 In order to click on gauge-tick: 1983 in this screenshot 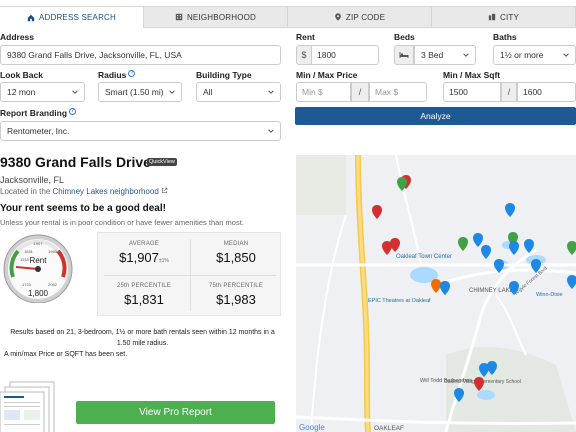, I will do `click(53, 251)`.